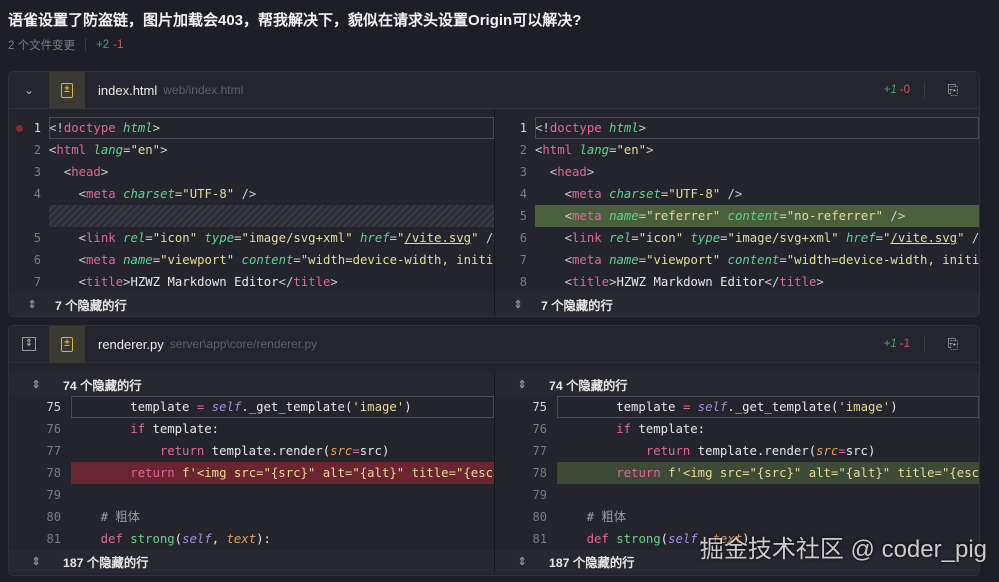 The image size is (999, 582). I want to click on code-token: ", so click(475, 238).